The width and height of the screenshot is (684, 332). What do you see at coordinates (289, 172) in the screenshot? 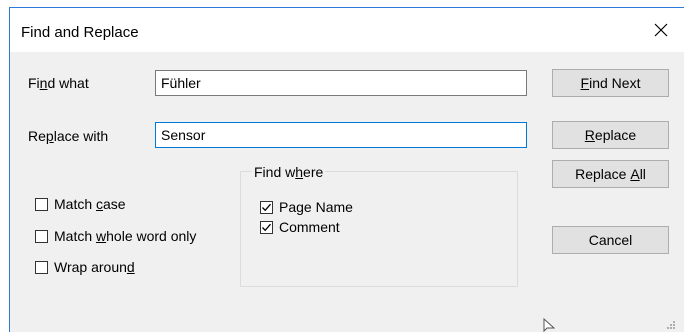
I see `find-where-legend: Find where` at bounding box center [289, 172].